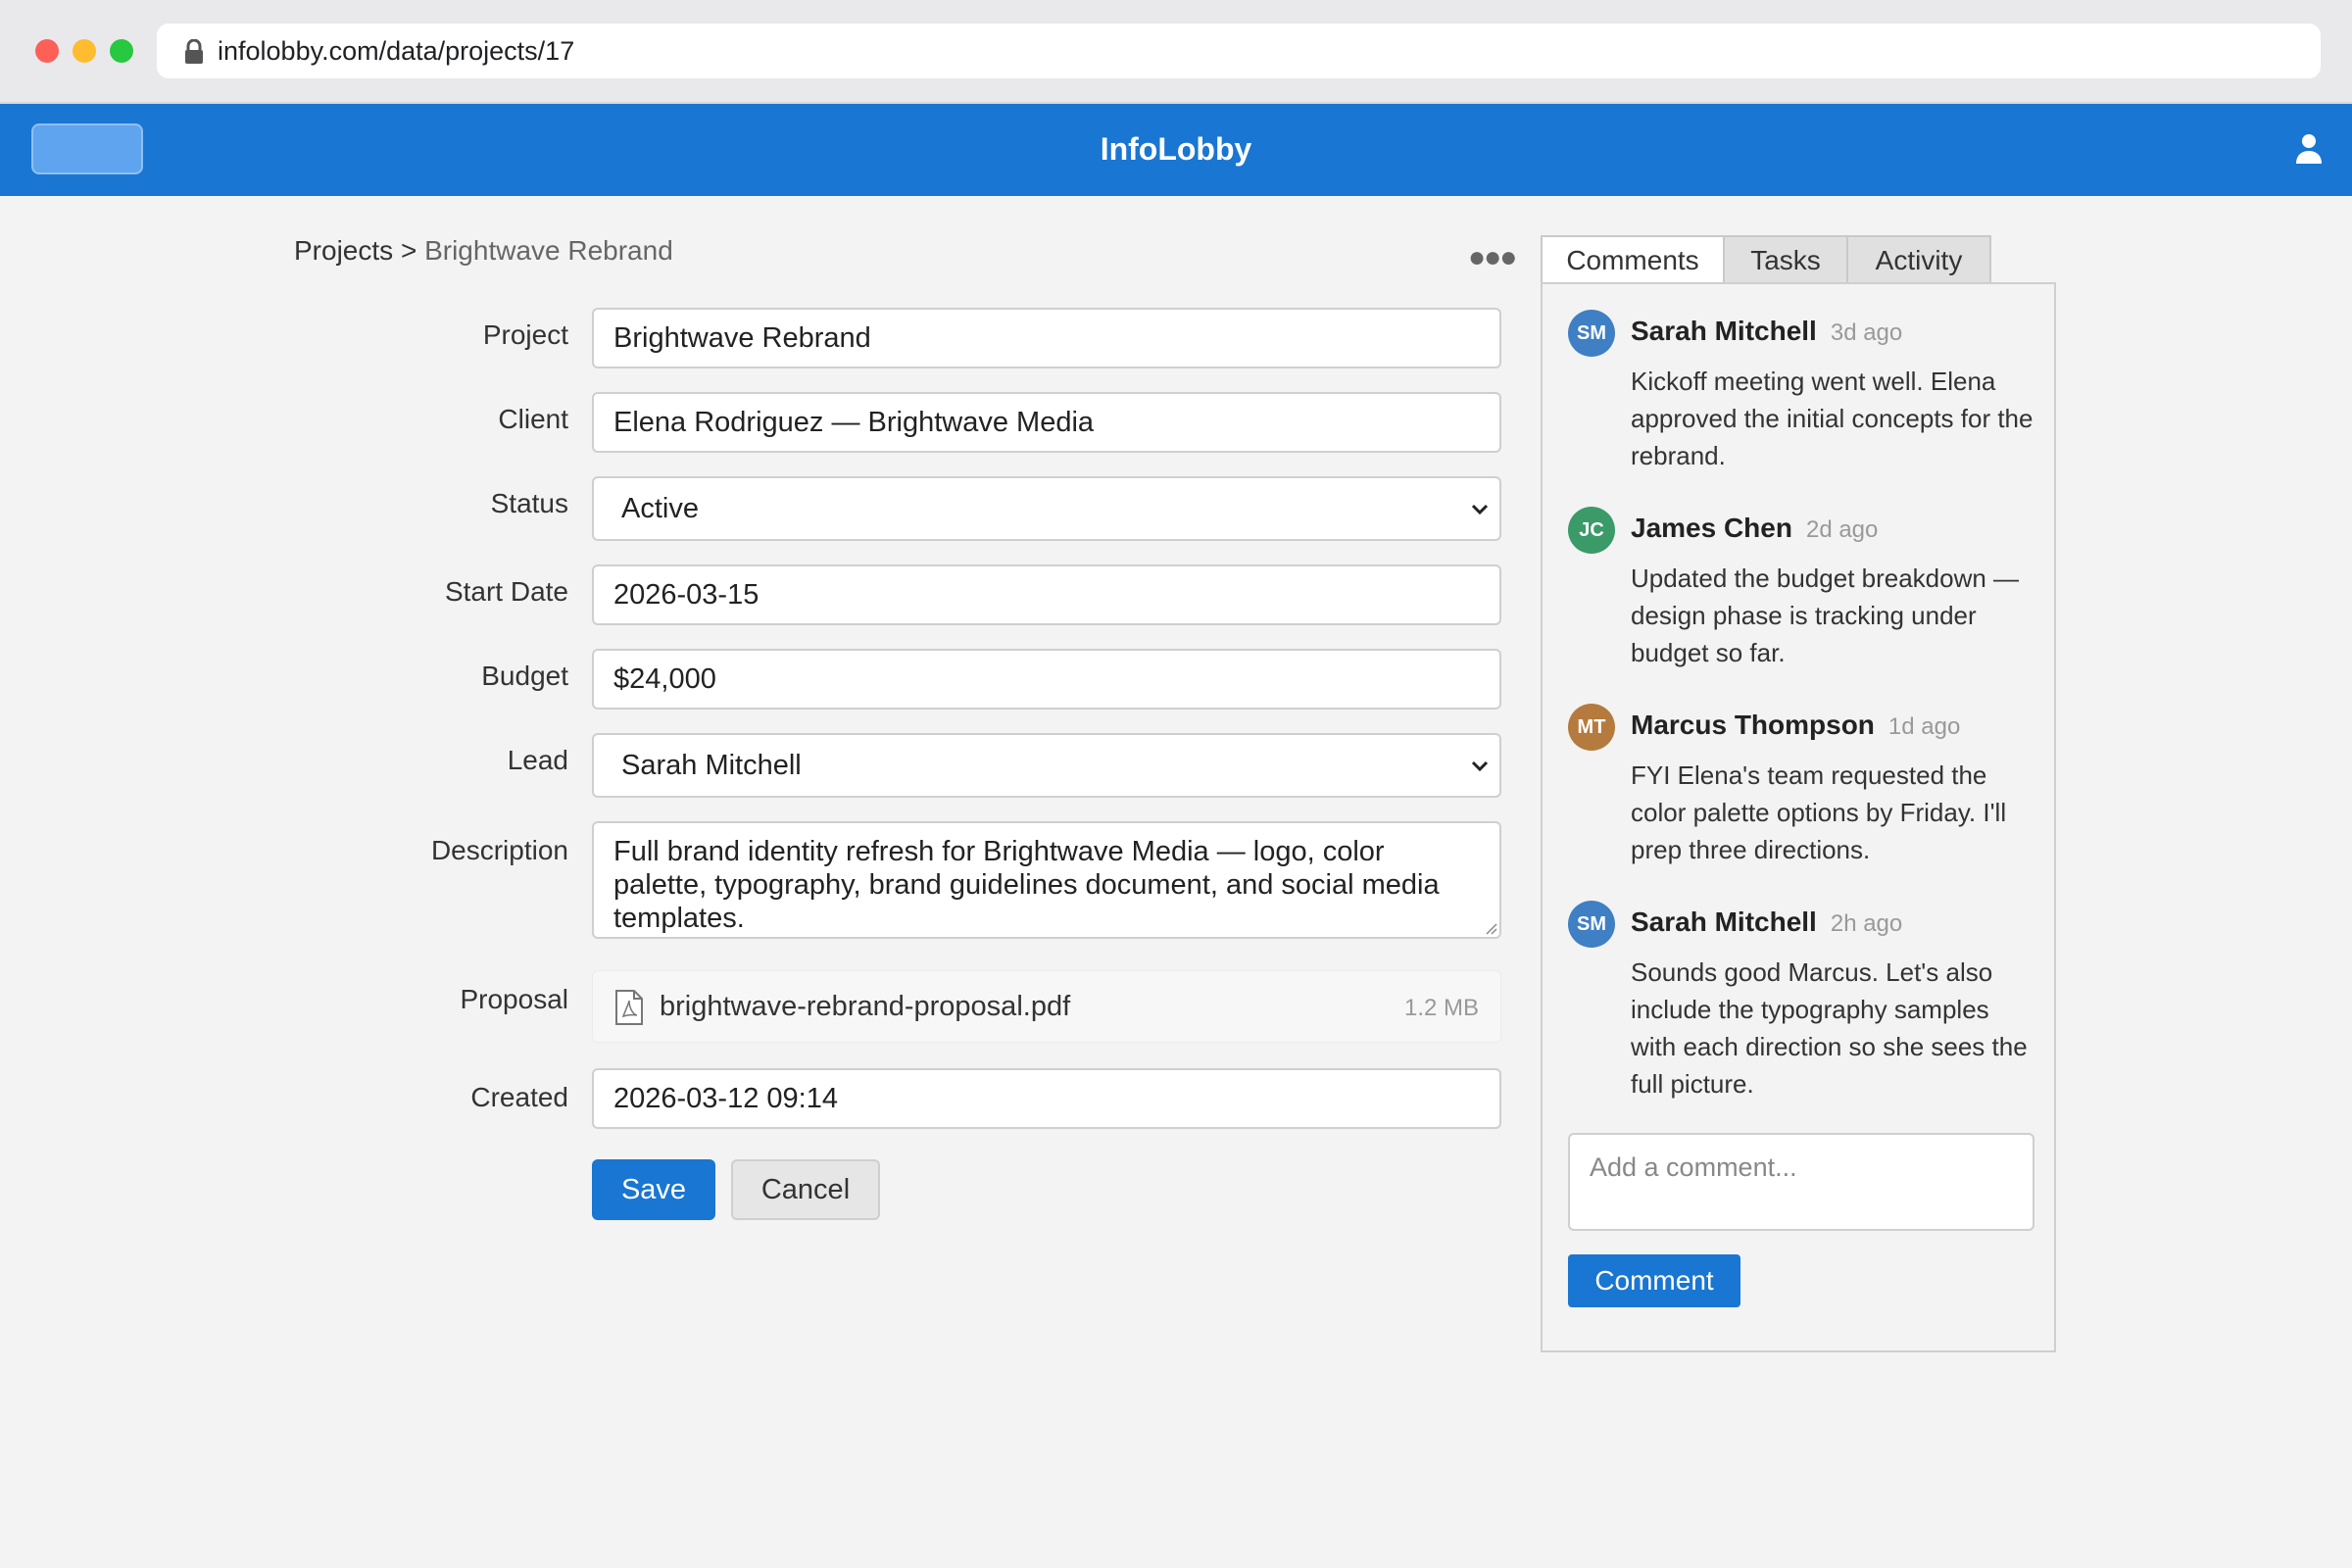  Describe the element at coordinates (1046, 422) in the screenshot. I see `client-input: Elena Rodriguez — Brightwave Media` at that location.